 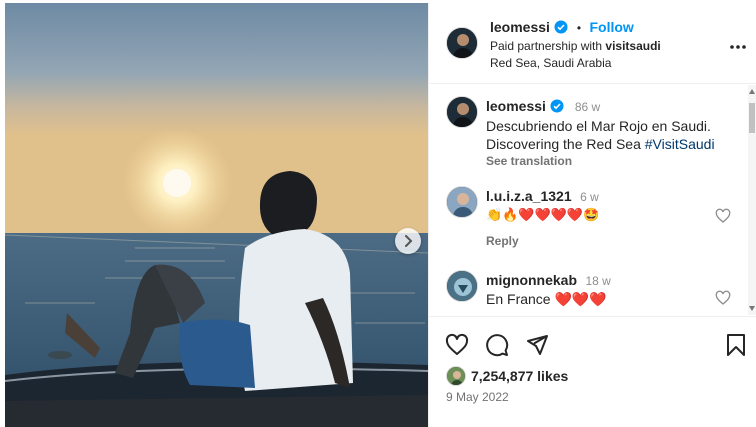 What do you see at coordinates (592, 371) in the screenshot?
I see `post-actions: 7,254,877 likes 9 May 2022` at bounding box center [592, 371].